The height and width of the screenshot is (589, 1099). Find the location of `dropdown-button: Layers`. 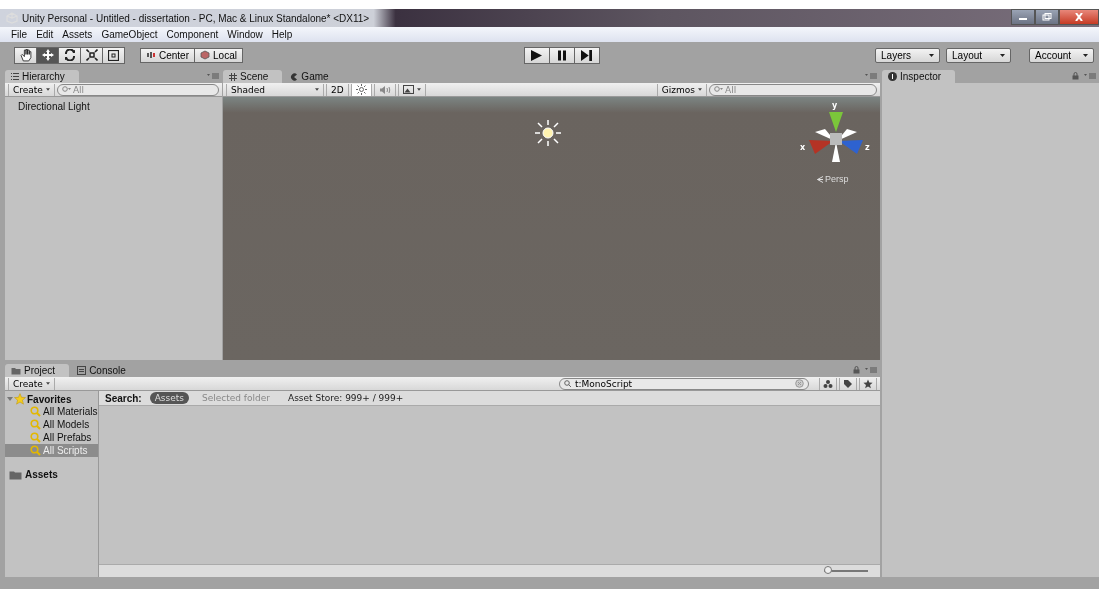

dropdown-button: Layers is located at coordinates (907, 55).